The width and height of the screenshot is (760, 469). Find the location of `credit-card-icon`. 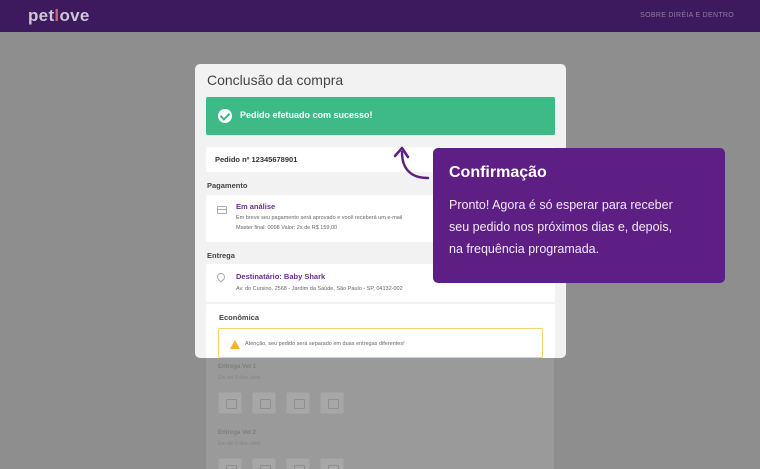

credit-card-icon is located at coordinates (222, 210).